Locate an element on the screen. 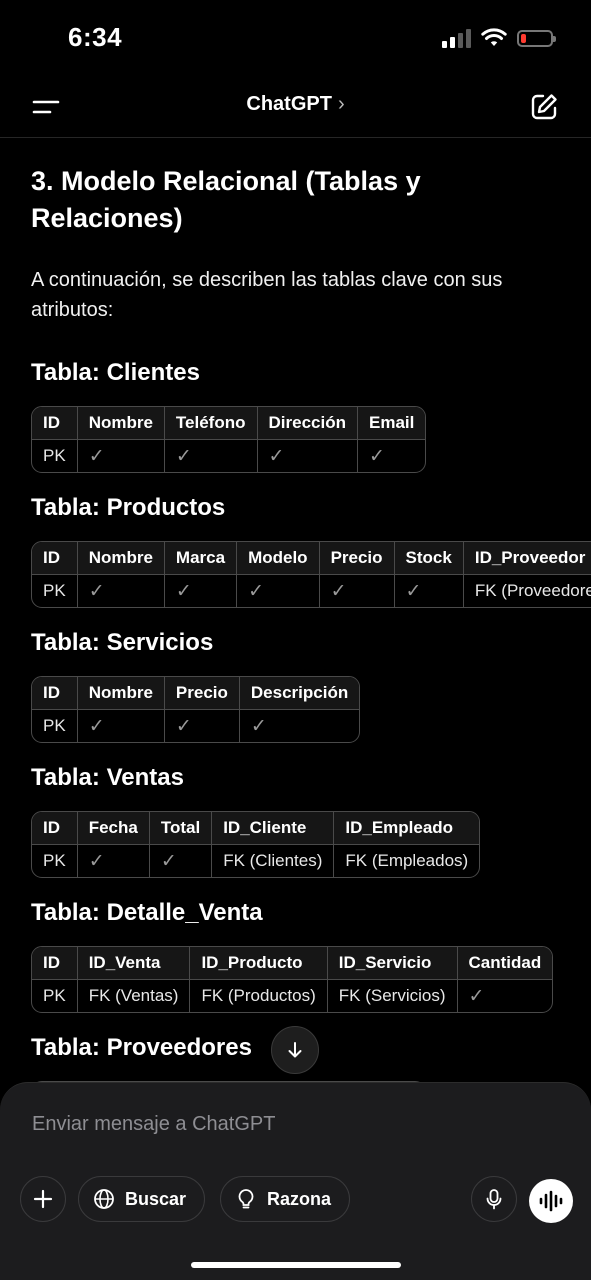  table-row: PK✓✓✓✓✓FK (Proveedores) is located at coordinates (311, 590).